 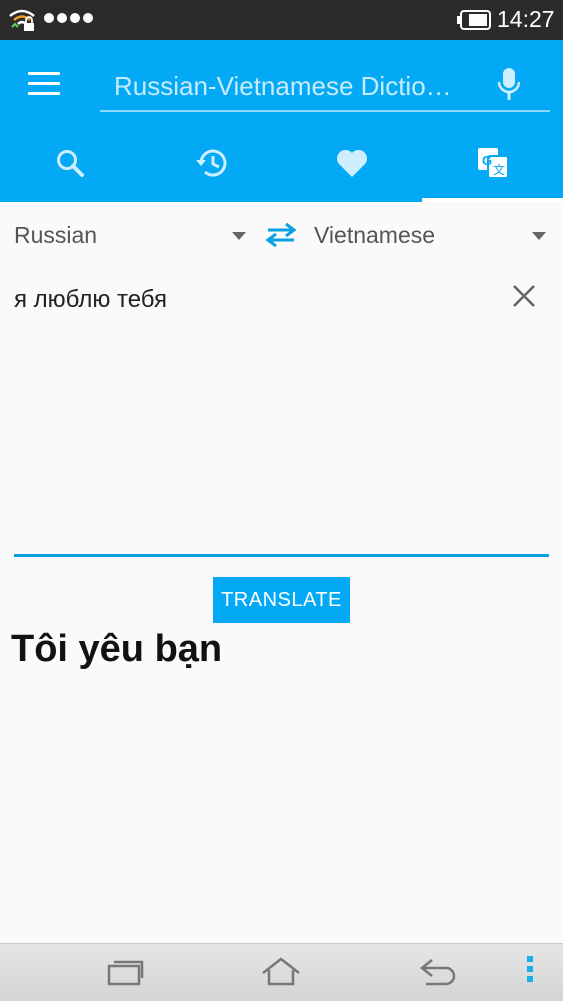 What do you see at coordinates (299, 86) in the screenshot?
I see `search-input` at bounding box center [299, 86].